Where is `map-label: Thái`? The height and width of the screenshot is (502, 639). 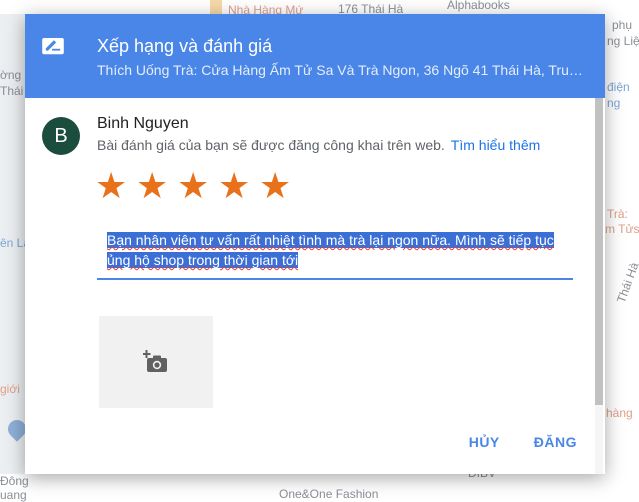 map-label: Thái is located at coordinates (12, 91).